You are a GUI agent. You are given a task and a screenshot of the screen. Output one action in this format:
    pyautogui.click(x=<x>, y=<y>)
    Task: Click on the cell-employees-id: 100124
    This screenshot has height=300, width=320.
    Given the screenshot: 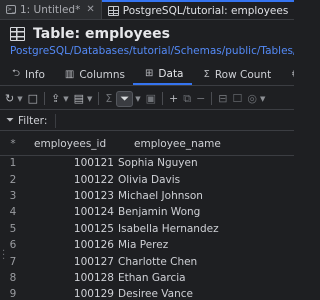 What is the action you would take?
    pyautogui.click(x=71, y=212)
    